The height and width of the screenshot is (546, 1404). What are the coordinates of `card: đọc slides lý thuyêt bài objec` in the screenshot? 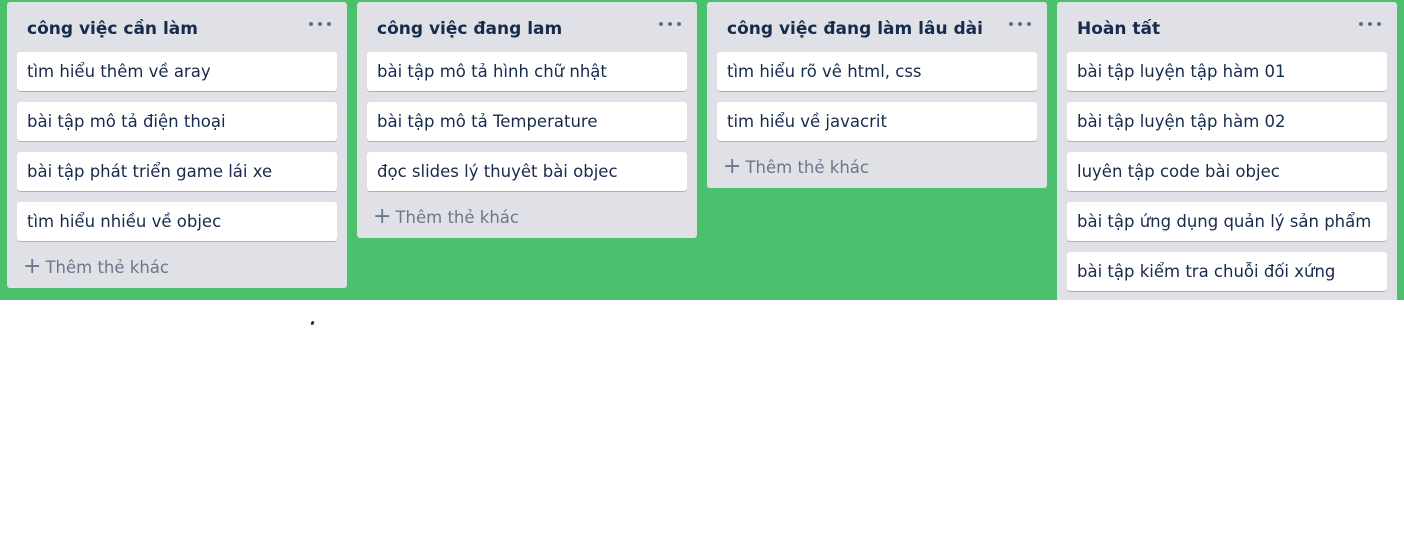 It's located at (527, 171).